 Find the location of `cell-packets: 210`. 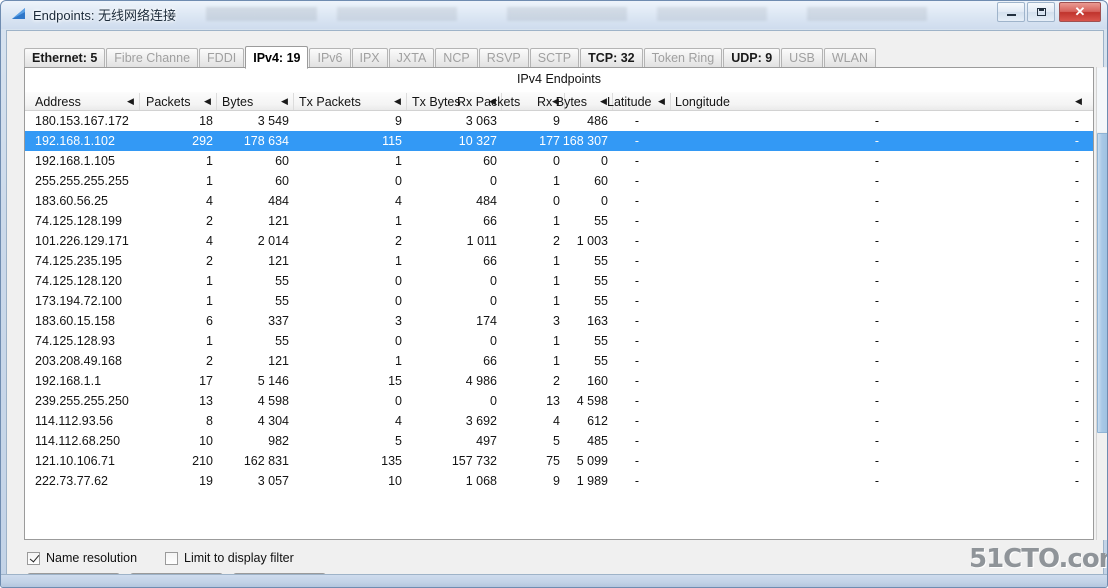

cell-packets: 210 is located at coordinates (202, 461).